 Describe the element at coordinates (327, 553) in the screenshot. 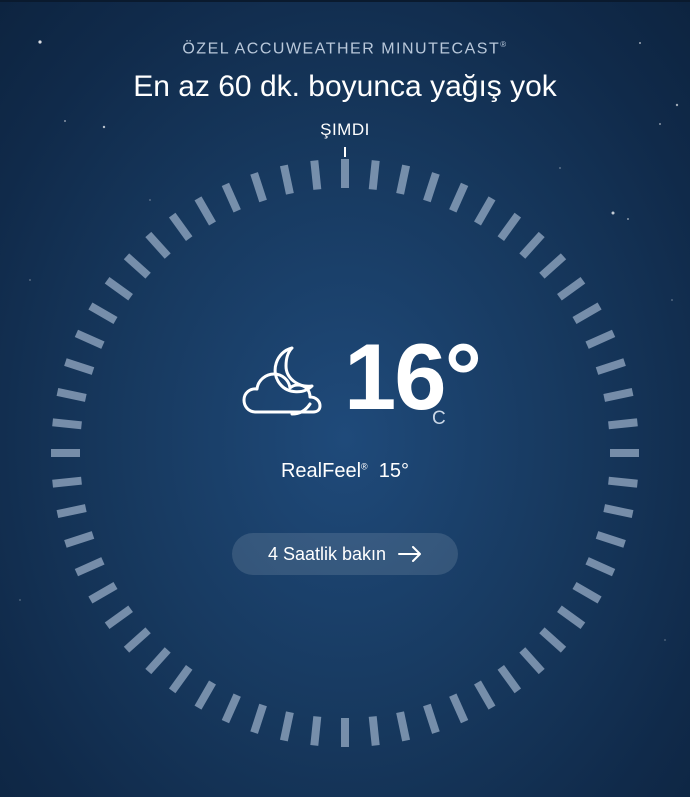

I see `hourly-forecast-label: 4 Saatlik bakın` at that location.